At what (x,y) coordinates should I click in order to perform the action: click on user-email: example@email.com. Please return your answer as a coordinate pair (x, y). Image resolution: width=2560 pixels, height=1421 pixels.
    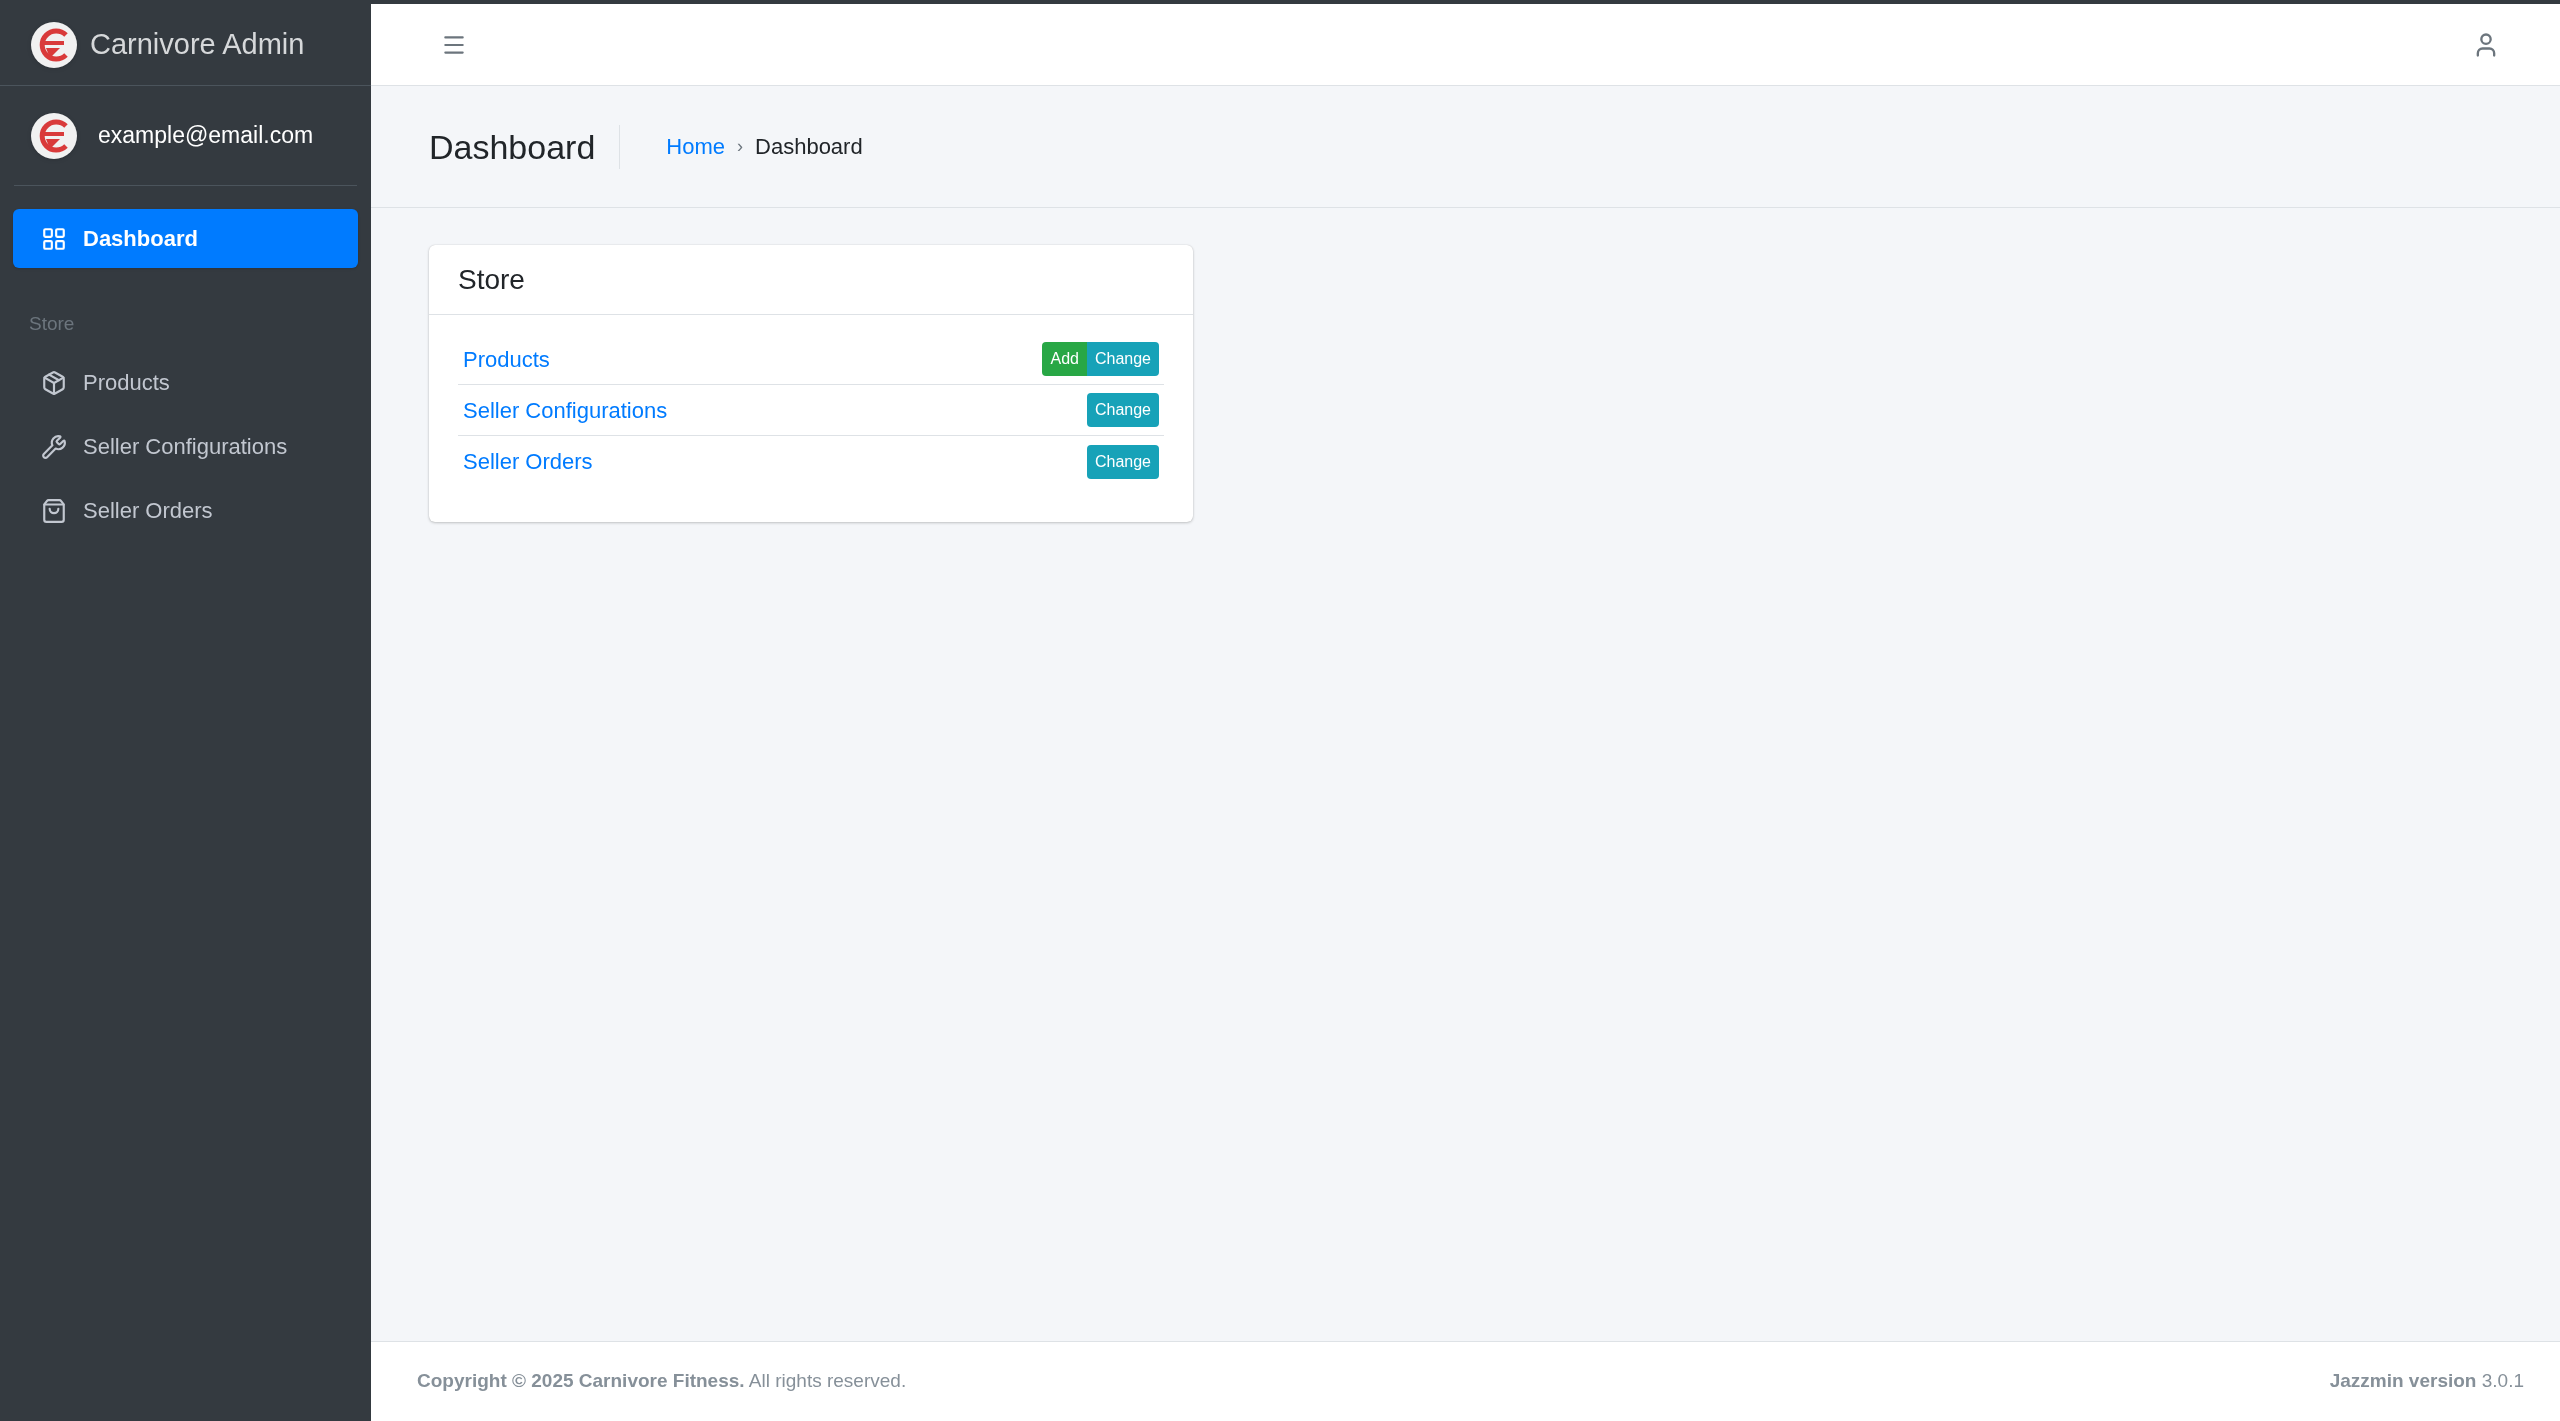
    Looking at the image, I should click on (206, 135).